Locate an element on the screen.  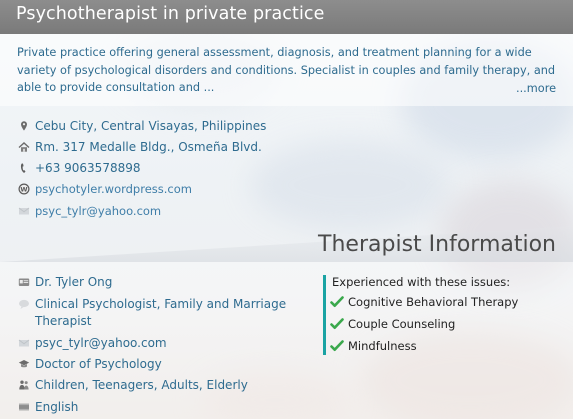
therapist-section-title: Therapist Information is located at coordinates (437, 244).